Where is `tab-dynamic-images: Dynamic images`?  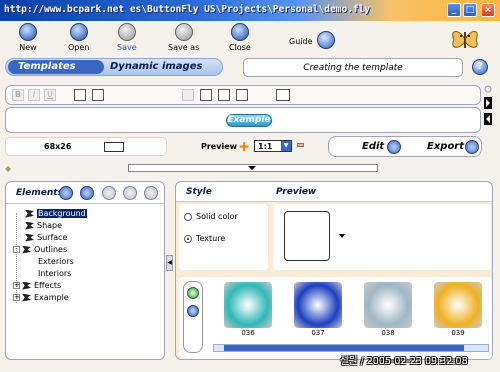 tab-dynamic-images: Dynamic images is located at coordinates (156, 66).